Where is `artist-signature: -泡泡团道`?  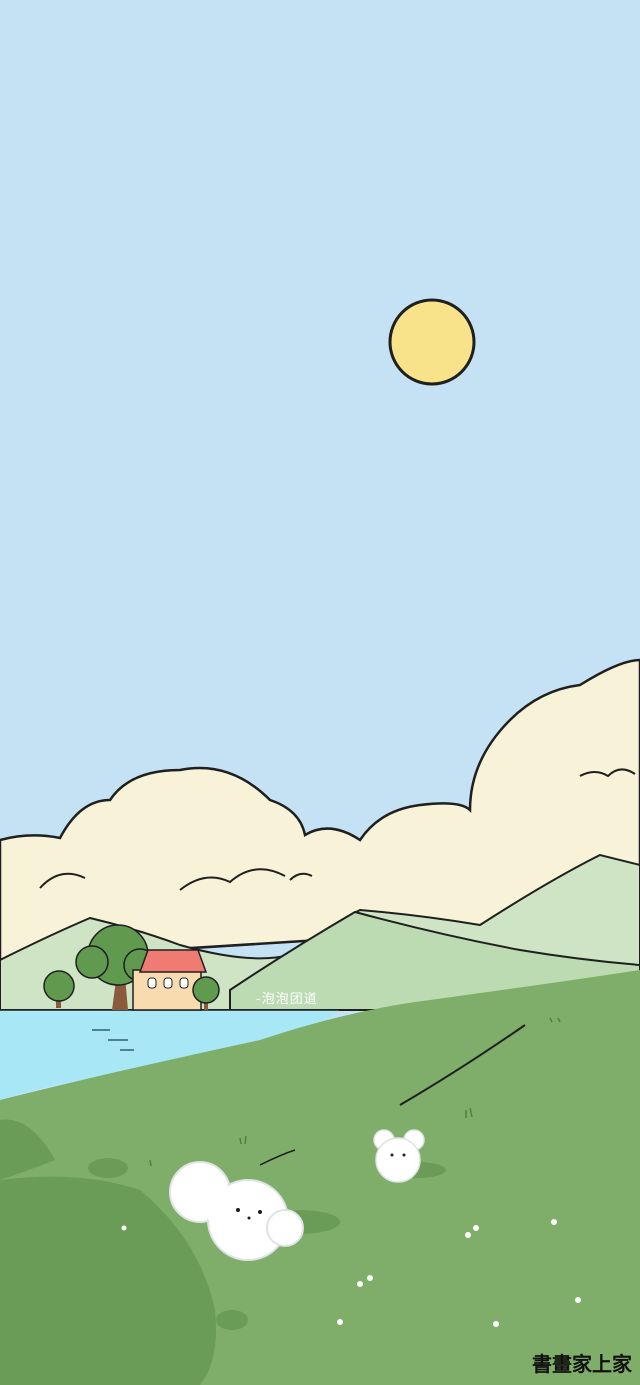 artist-signature: -泡泡团道 is located at coordinates (287, 999).